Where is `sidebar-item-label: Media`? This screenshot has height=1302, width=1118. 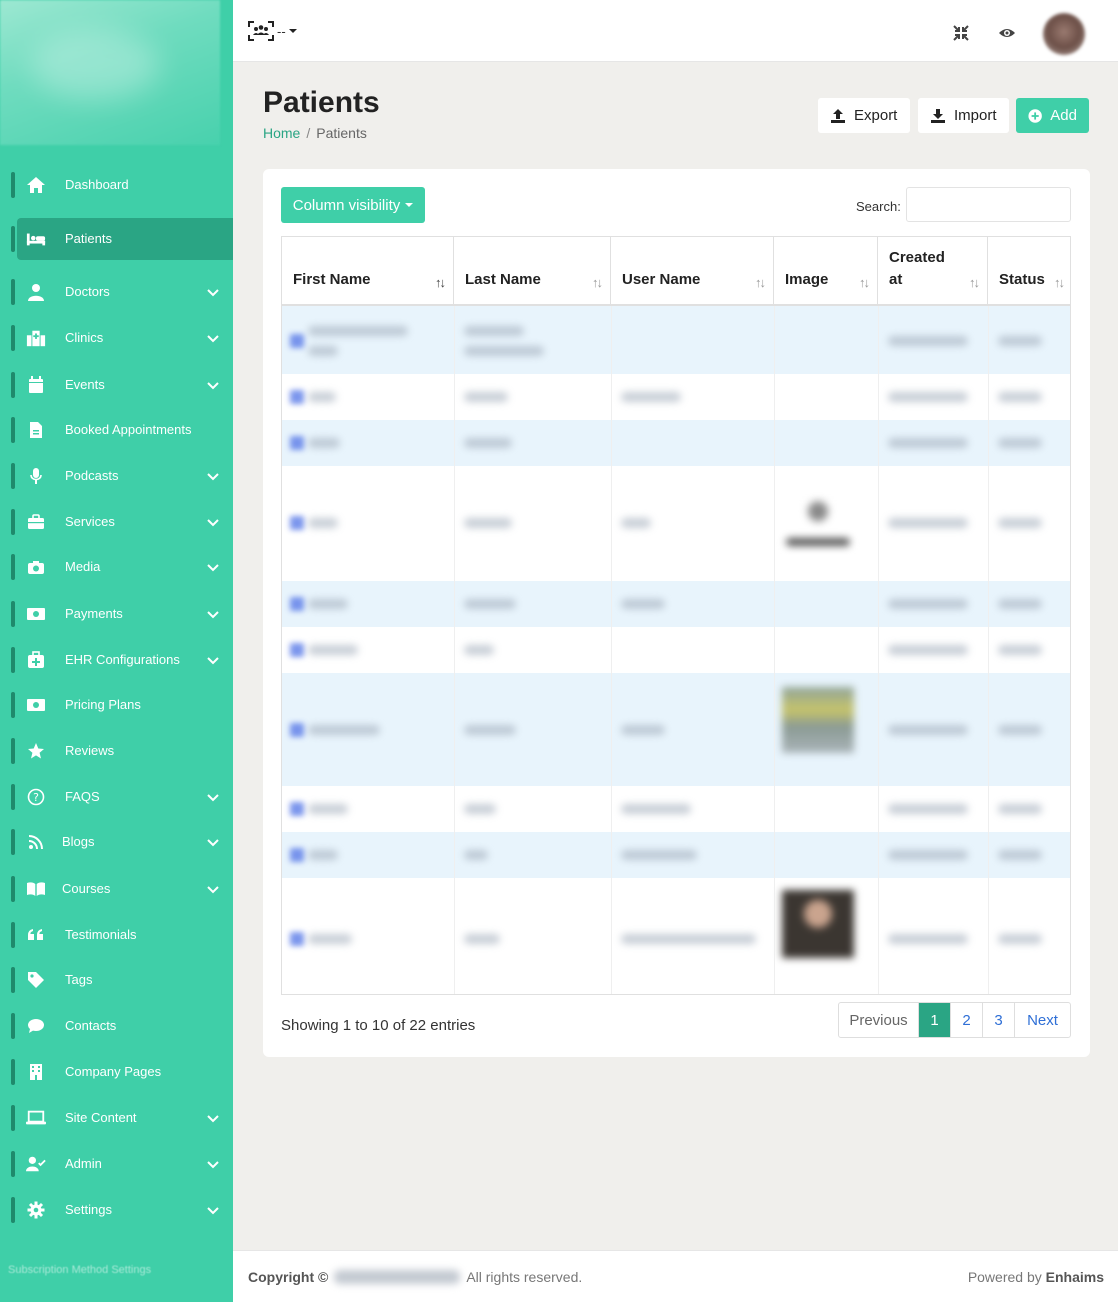
sidebar-item-label: Media is located at coordinates (83, 566).